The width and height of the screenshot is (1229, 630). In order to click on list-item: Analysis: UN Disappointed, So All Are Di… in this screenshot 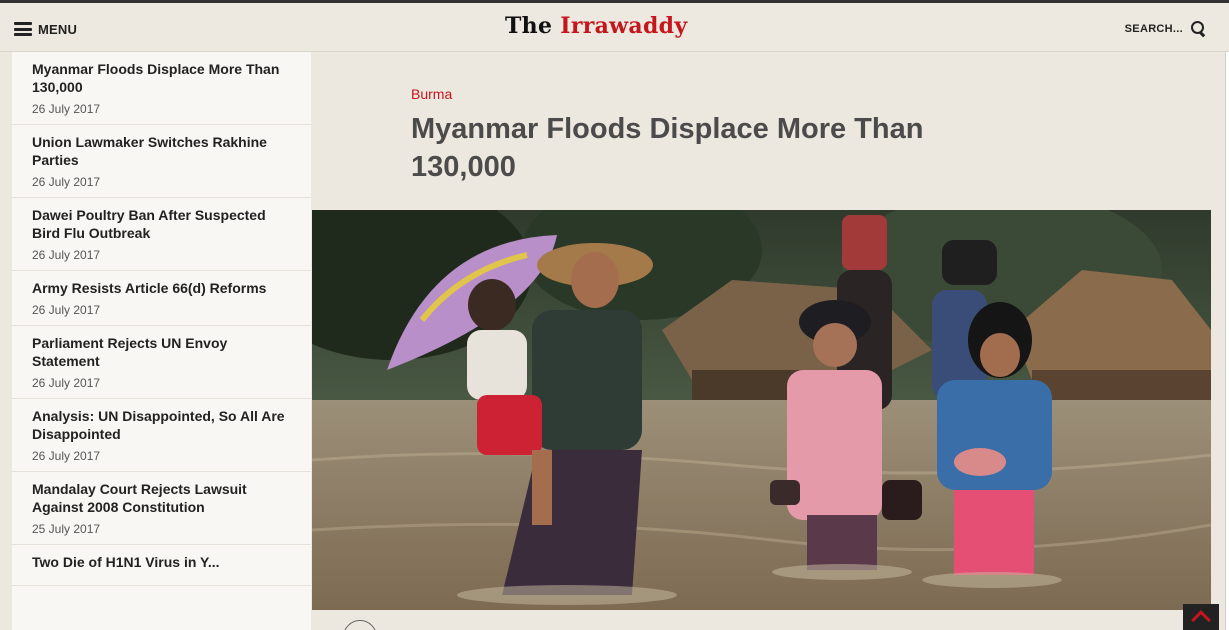, I will do `click(161, 435)`.